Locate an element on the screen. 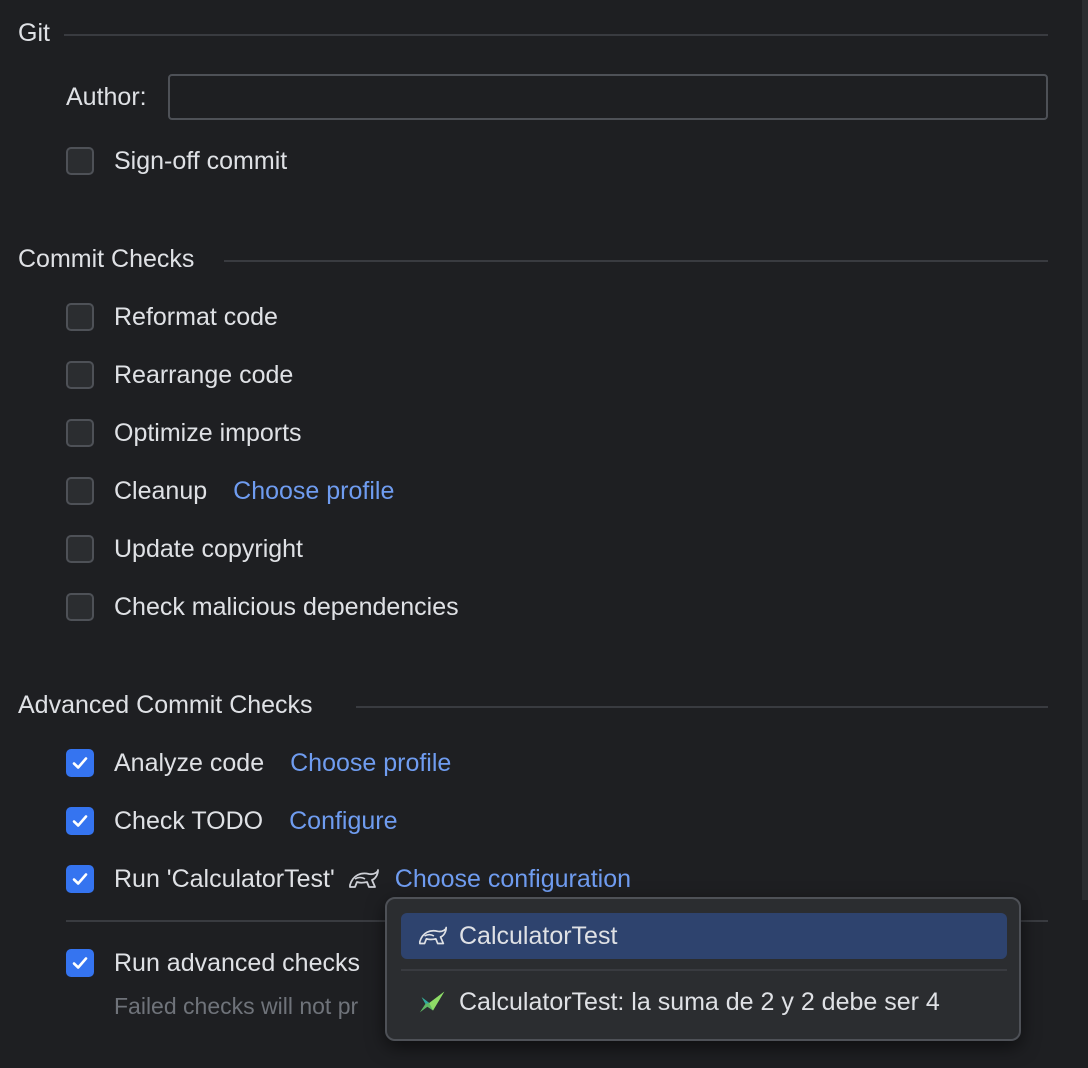  section-title-advanced-commit-checks: Advanced Commit Checks is located at coordinates (165, 705).